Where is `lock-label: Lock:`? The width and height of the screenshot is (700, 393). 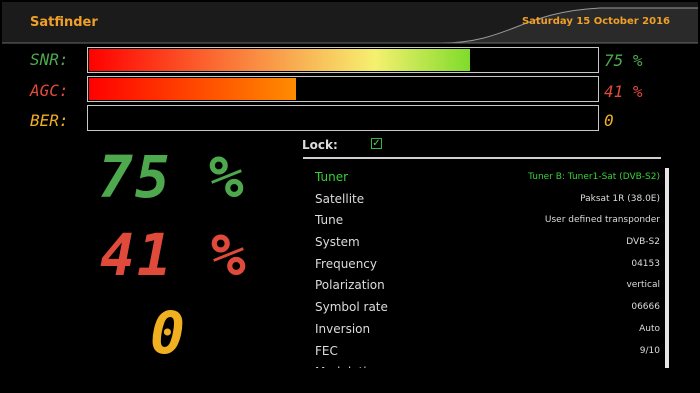
lock-label: Lock: is located at coordinates (320, 145).